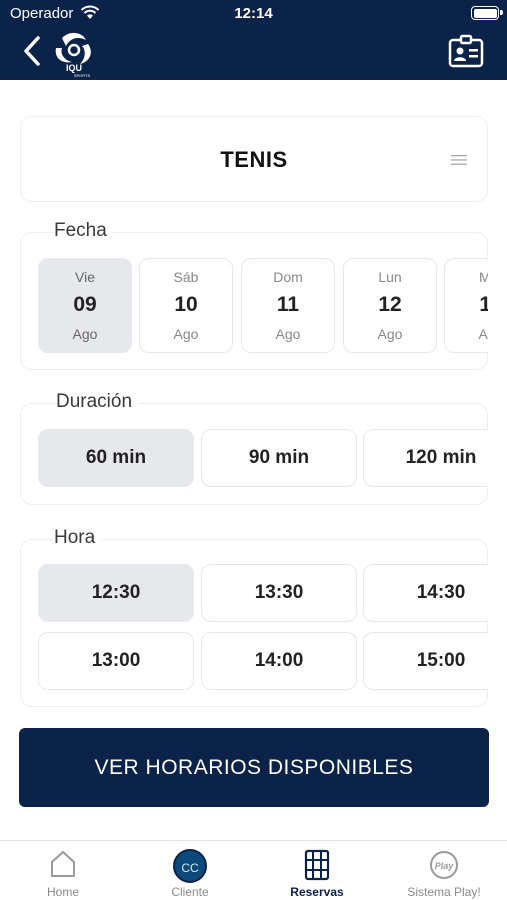  I want to click on duration-option: 120 min, so click(425, 458).